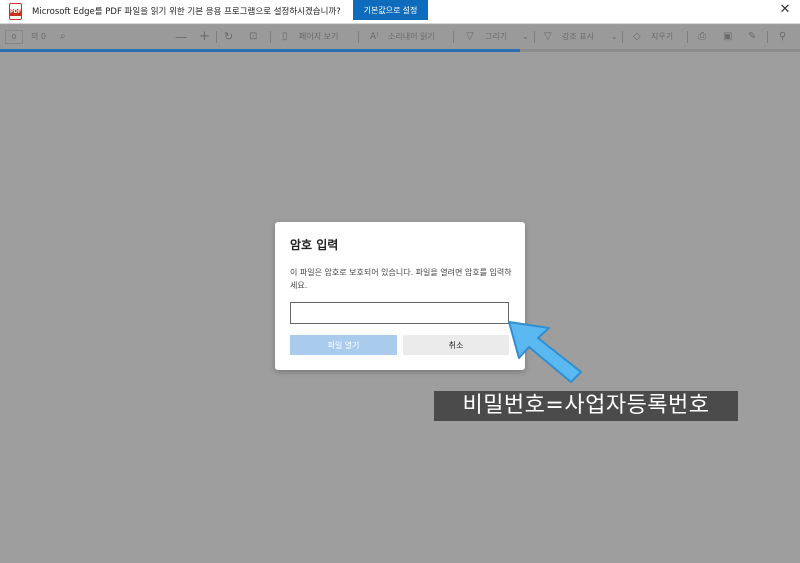  I want to click on save-icon: ▣, so click(727, 37).